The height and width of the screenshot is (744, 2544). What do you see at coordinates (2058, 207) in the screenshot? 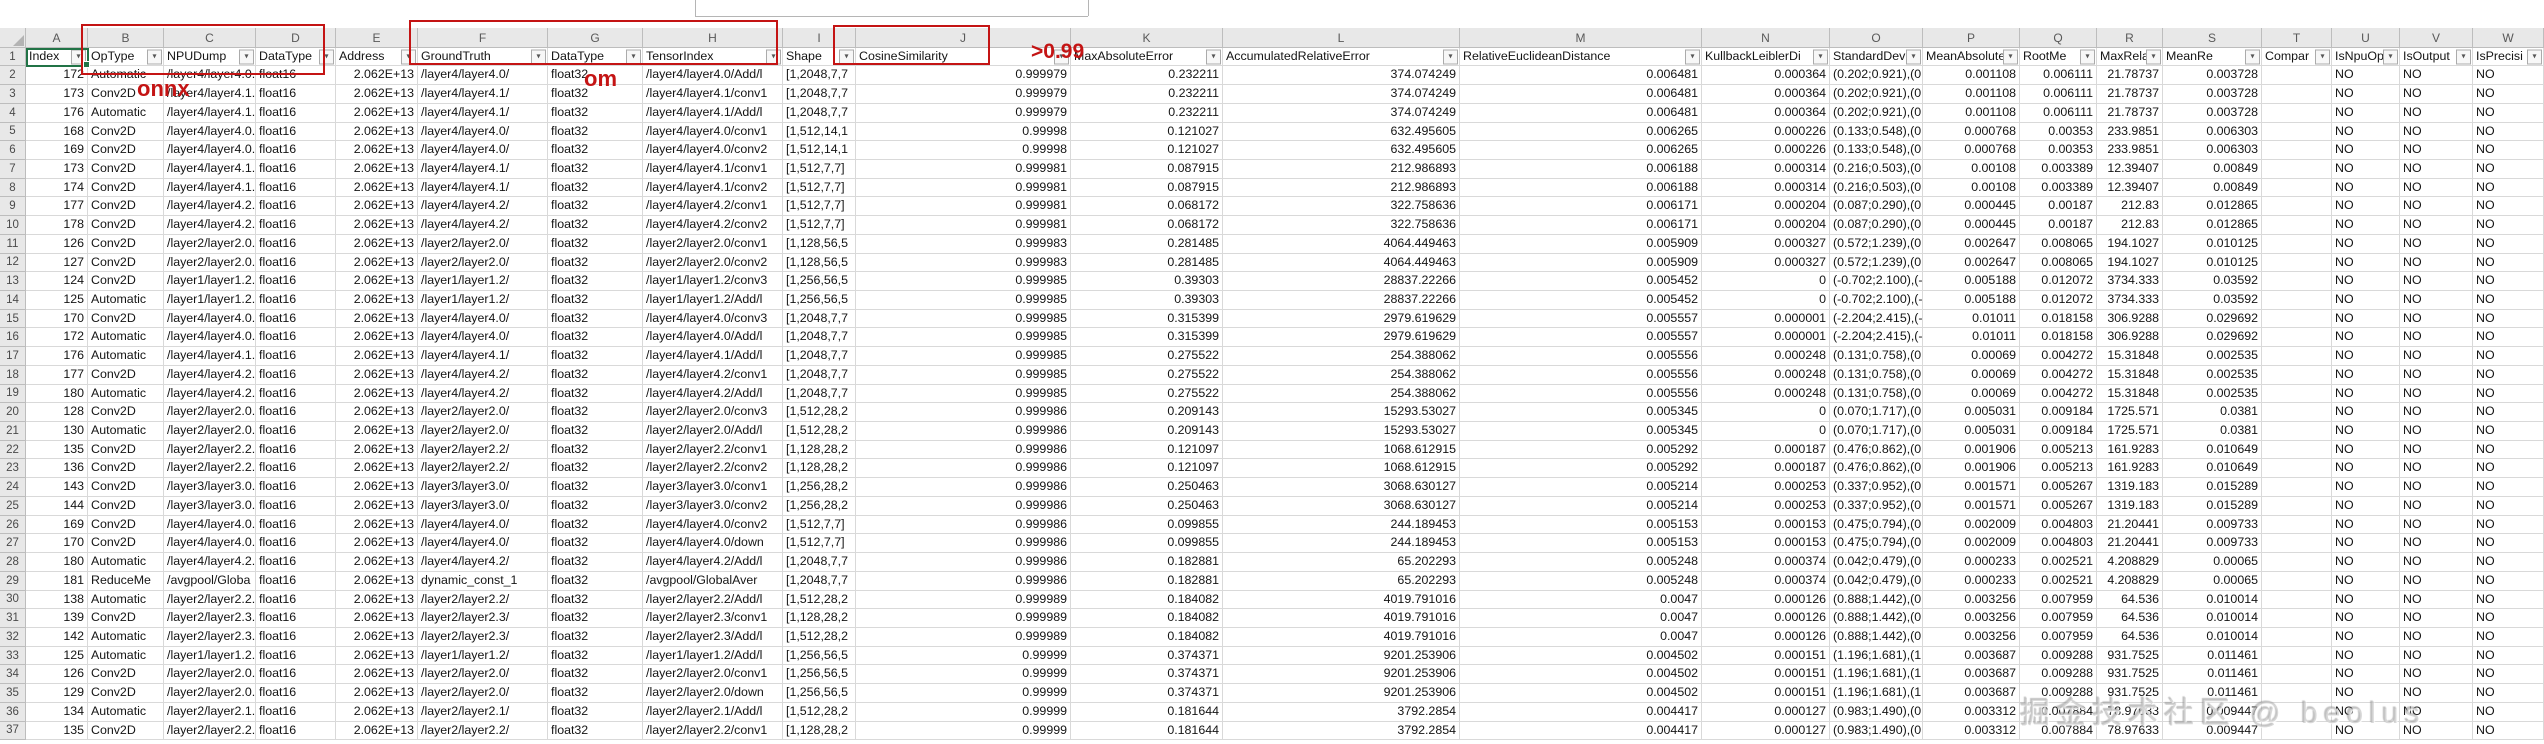
I see `cell: 0.00187` at bounding box center [2058, 207].